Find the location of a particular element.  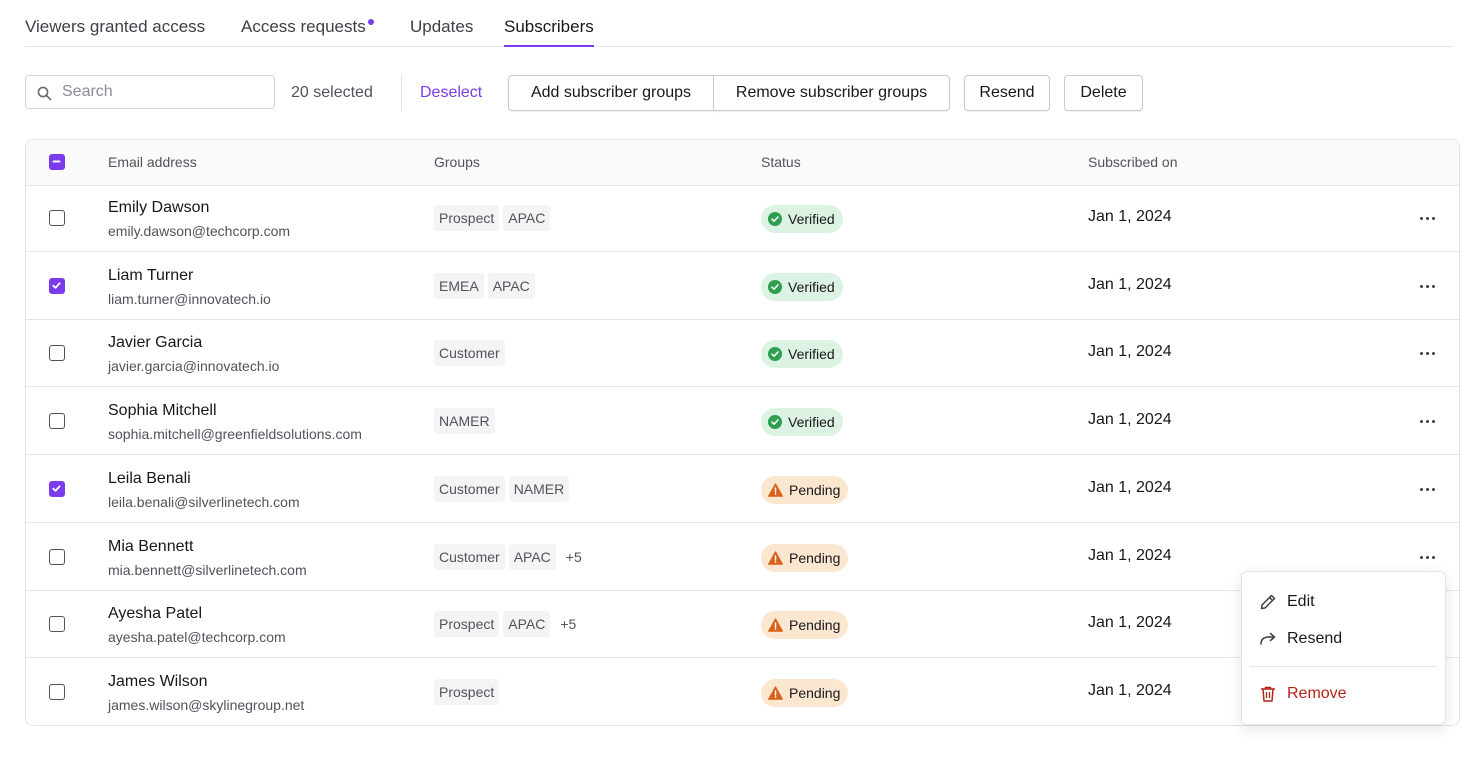

subscriber-name: Liam Turner is located at coordinates (151, 275).